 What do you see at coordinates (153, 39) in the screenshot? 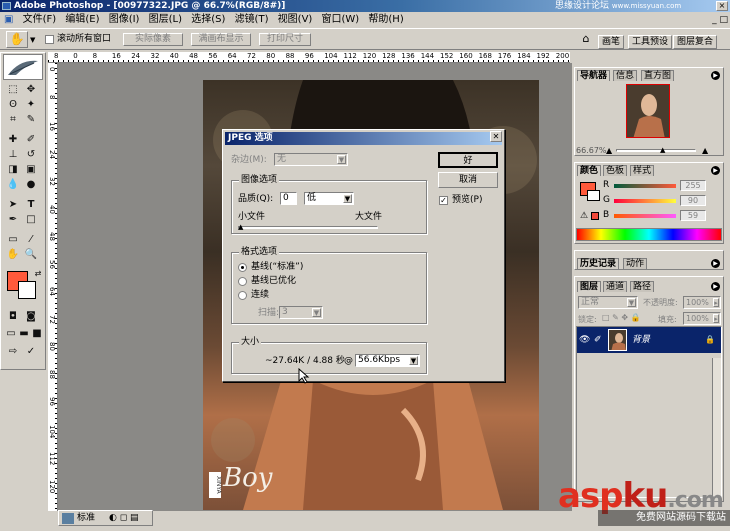
I see `actual-pixels-button: 实际像素` at bounding box center [153, 39].